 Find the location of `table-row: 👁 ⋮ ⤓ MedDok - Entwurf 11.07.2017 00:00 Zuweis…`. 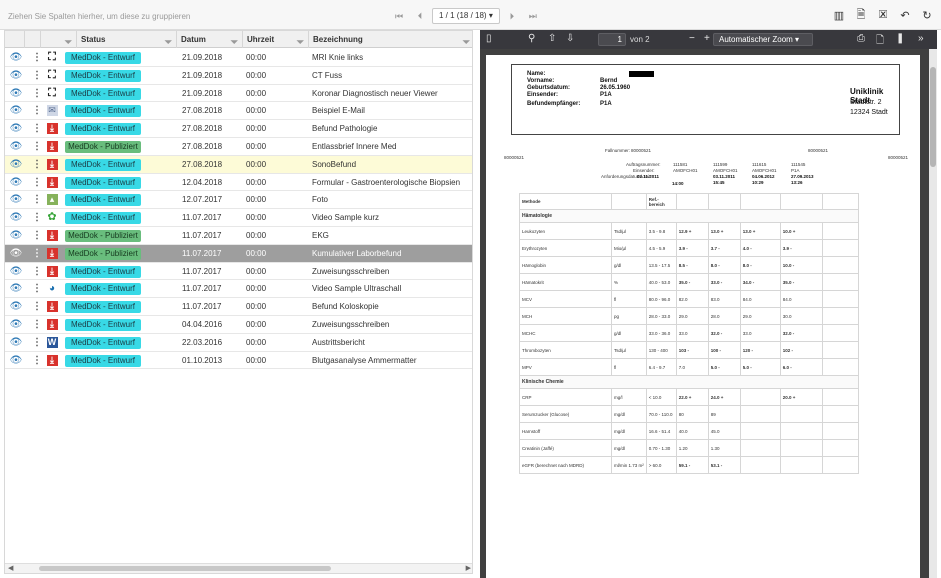

table-row: 👁 ⋮ ⤓ MedDok - Entwurf 11.07.2017 00:00 Zuweis… is located at coordinates (238, 272).